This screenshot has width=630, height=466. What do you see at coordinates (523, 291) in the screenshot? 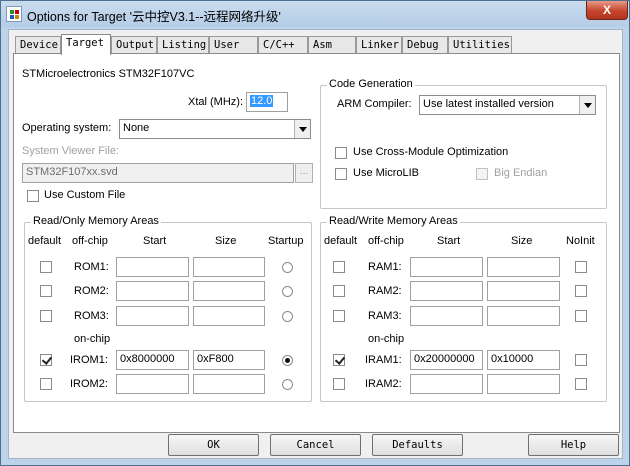
I see `ram2-size-input` at bounding box center [523, 291].